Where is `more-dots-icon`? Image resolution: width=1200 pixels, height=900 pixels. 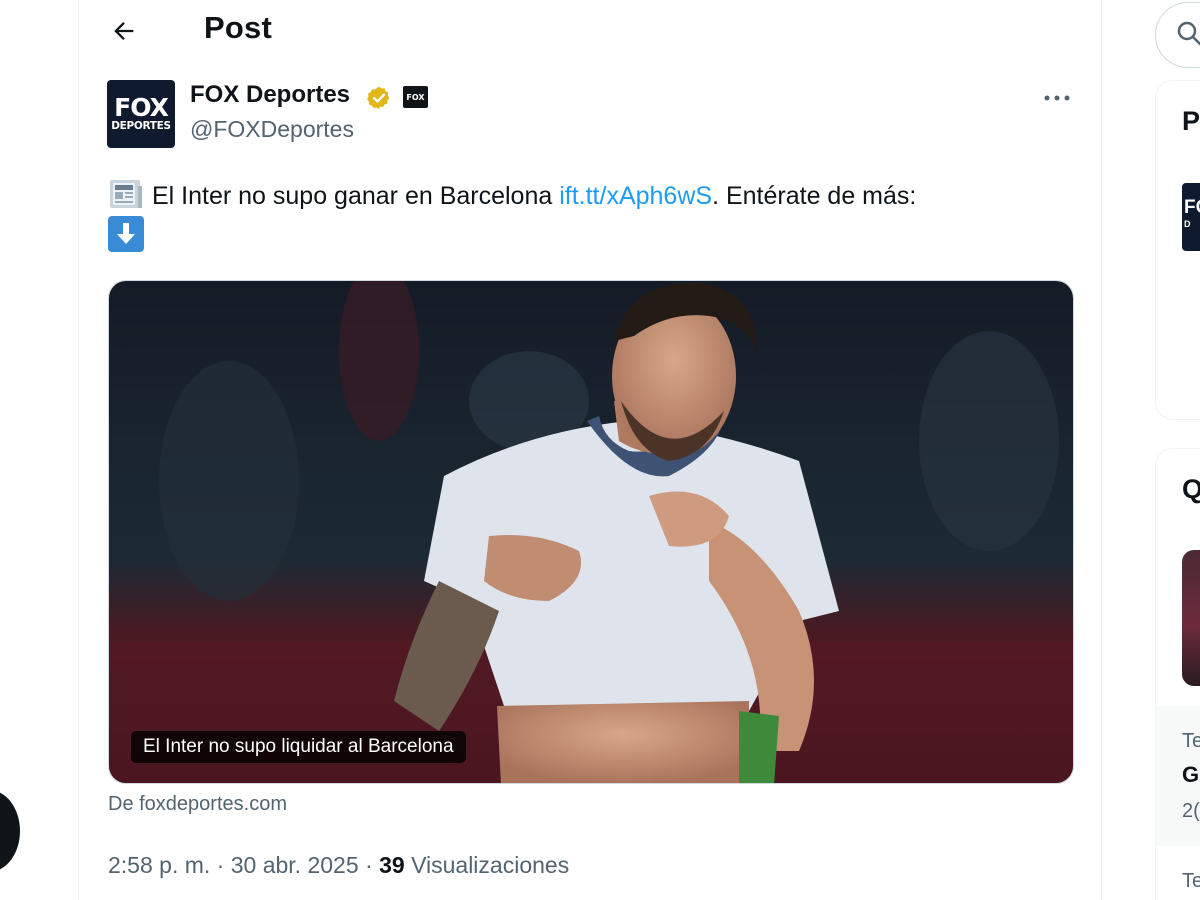 more-dots-icon is located at coordinates (1057, 98).